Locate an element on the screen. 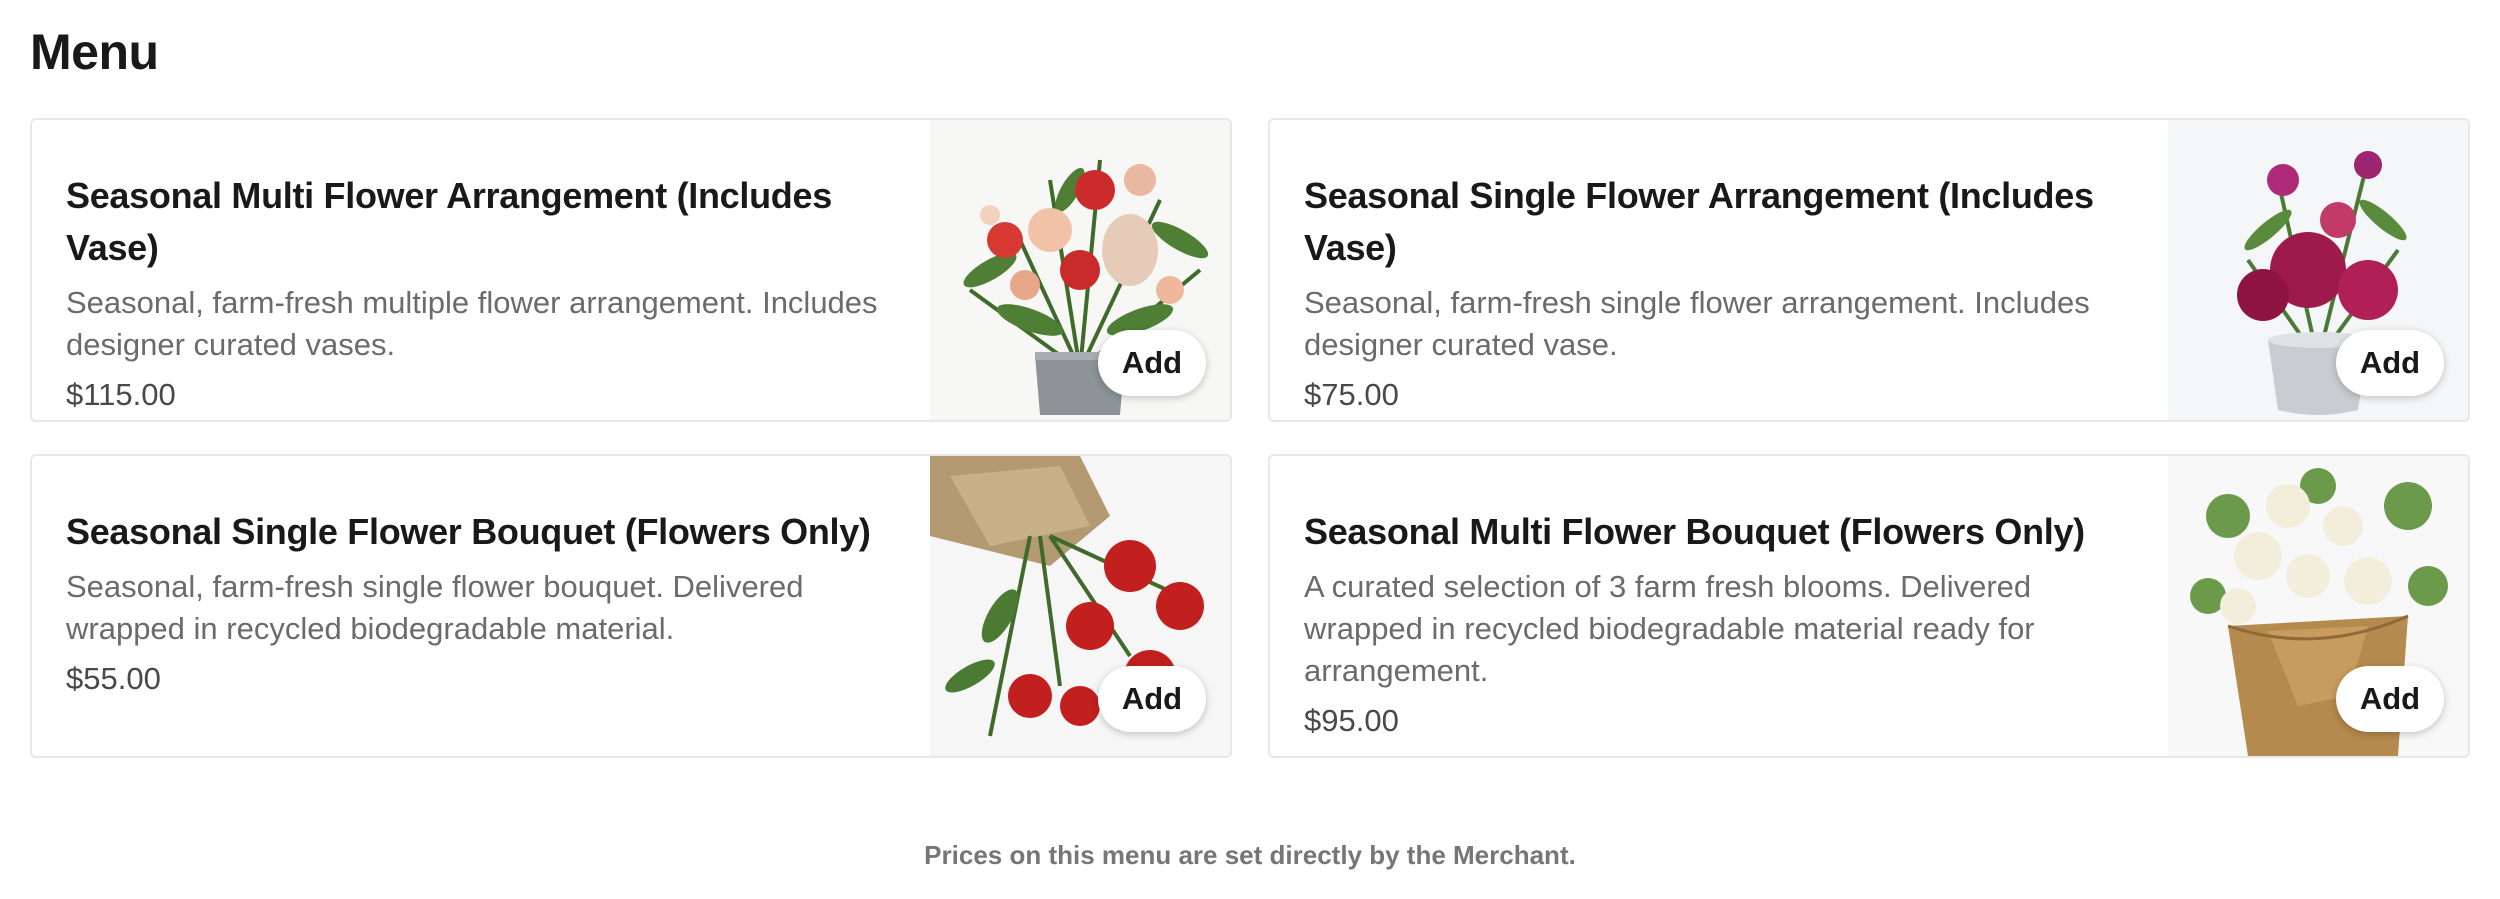 The image size is (2500, 899). menu-item-price: $75.00 is located at coordinates (1351, 394).